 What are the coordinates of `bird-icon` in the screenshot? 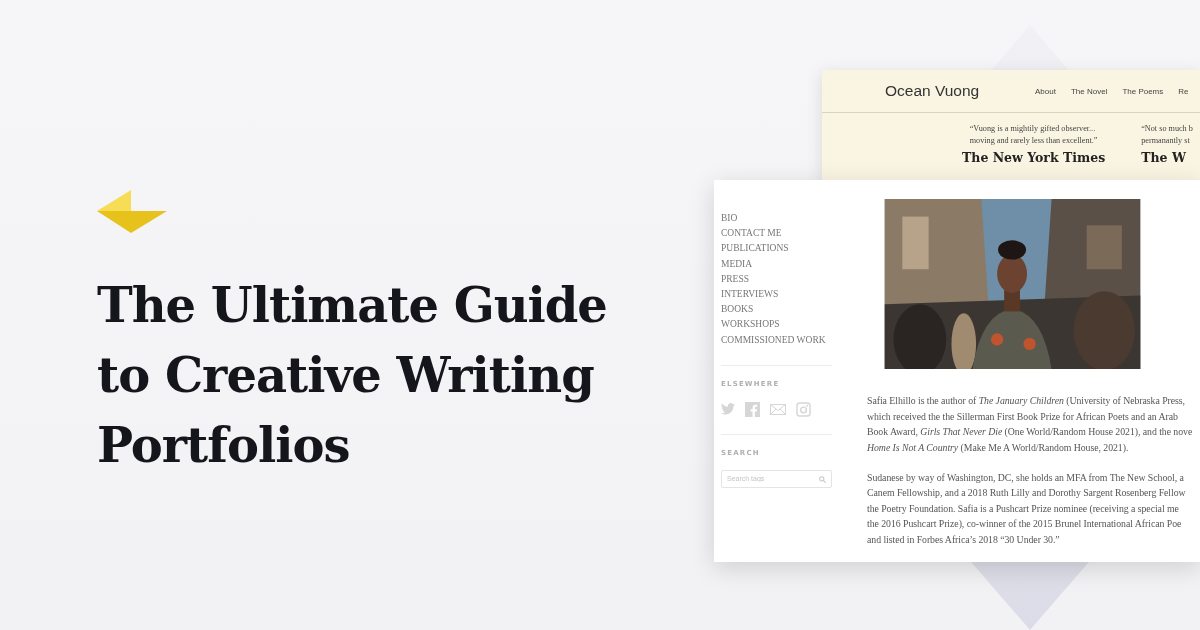 It's located at (728, 409).